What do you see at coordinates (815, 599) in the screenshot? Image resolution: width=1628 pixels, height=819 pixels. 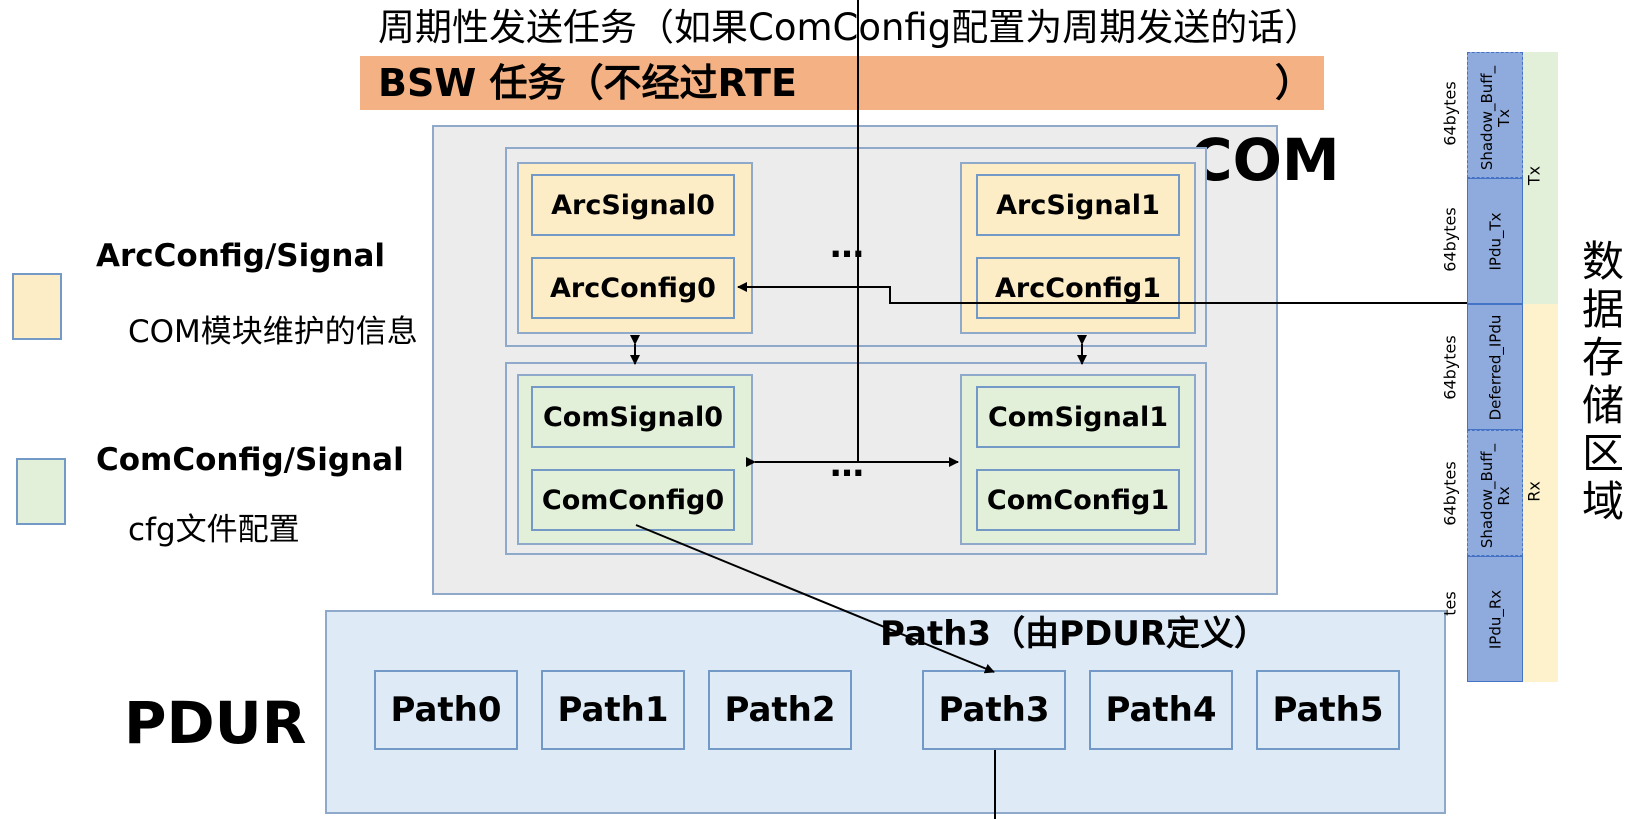 I see `comconfig0-to-path3-arrow` at bounding box center [815, 599].